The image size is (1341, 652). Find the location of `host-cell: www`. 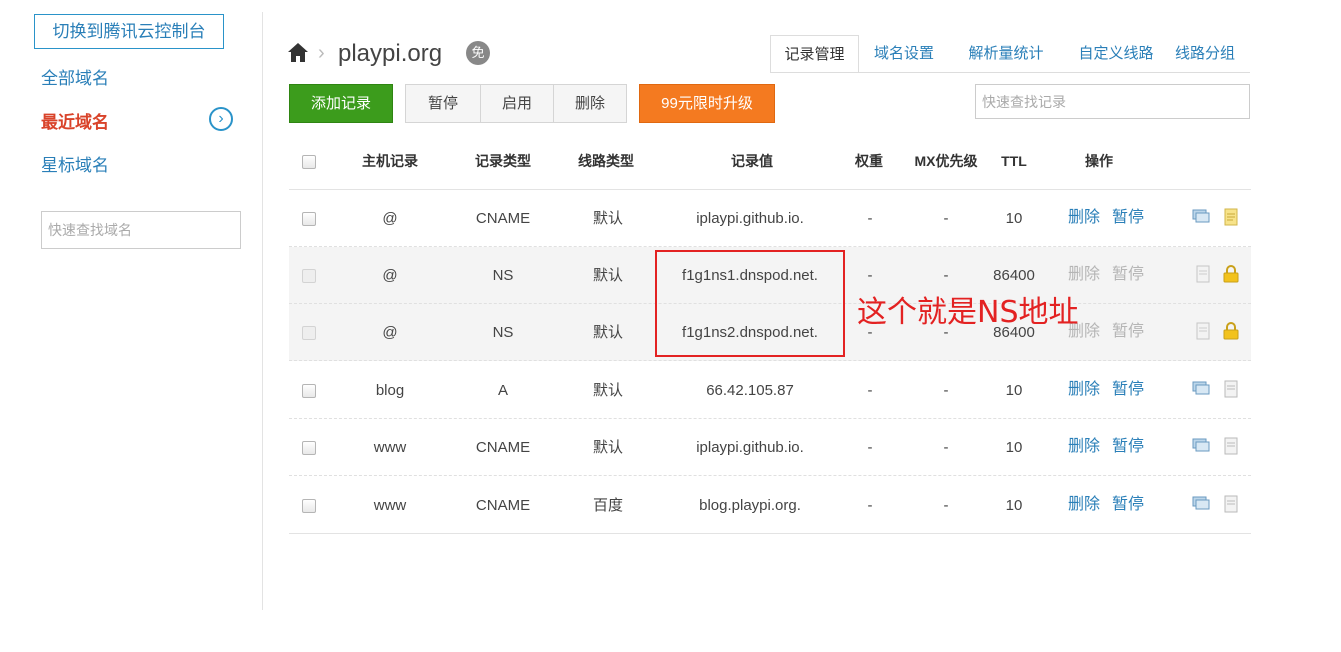

host-cell: www is located at coordinates (390, 505).